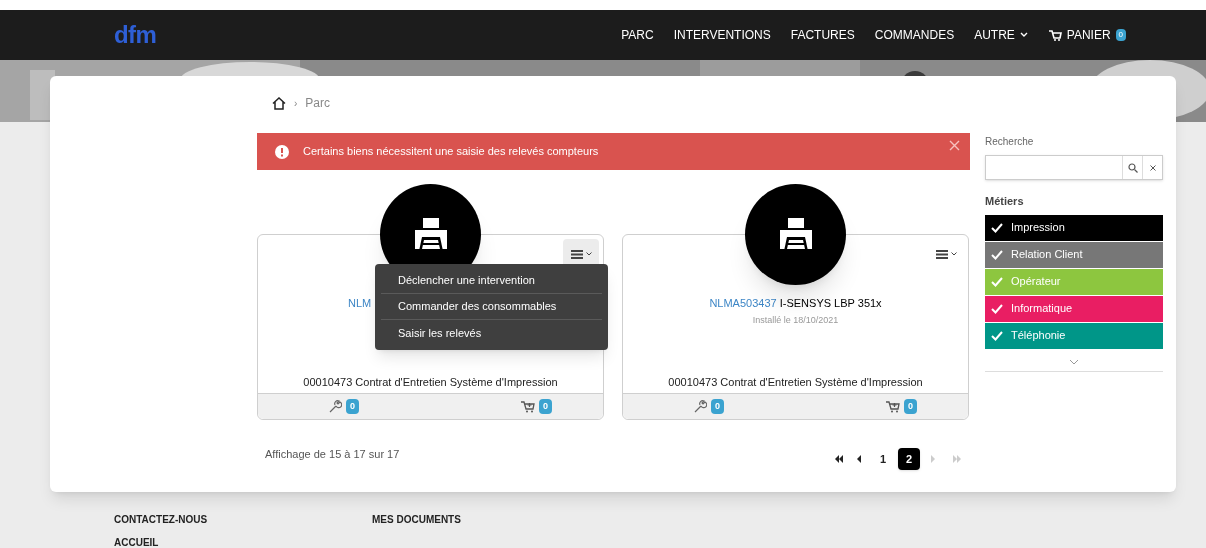 The height and width of the screenshot is (548, 1206). Describe the element at coordinates (1074, 227) in the screenshot. I see `filter-chip: Impression` at that location.